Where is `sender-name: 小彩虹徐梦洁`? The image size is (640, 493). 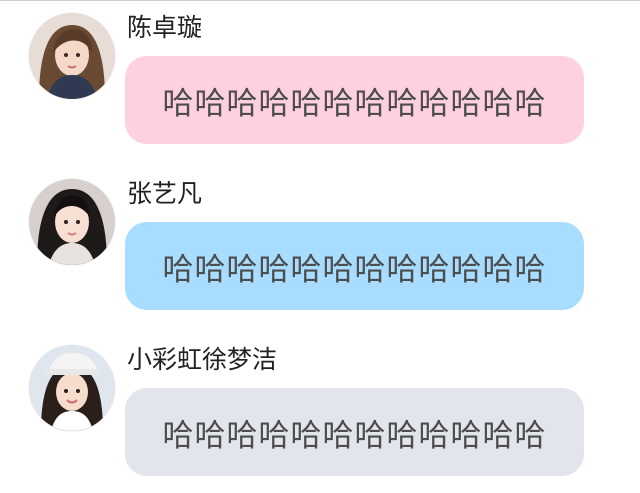 sender-name: 小彩虹徐梦洁 is located at coordinates (202, 359).